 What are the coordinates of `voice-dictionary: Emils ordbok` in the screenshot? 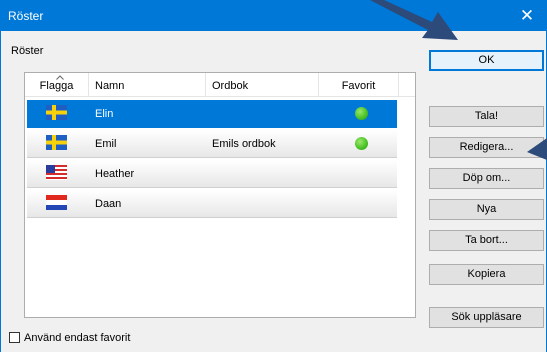 It's located at (244, 144).